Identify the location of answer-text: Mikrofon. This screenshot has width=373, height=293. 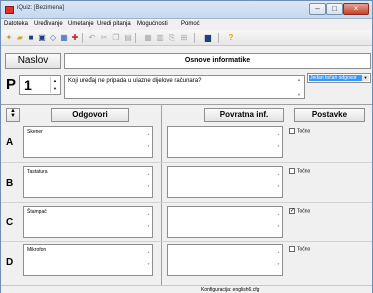
(37, 250).